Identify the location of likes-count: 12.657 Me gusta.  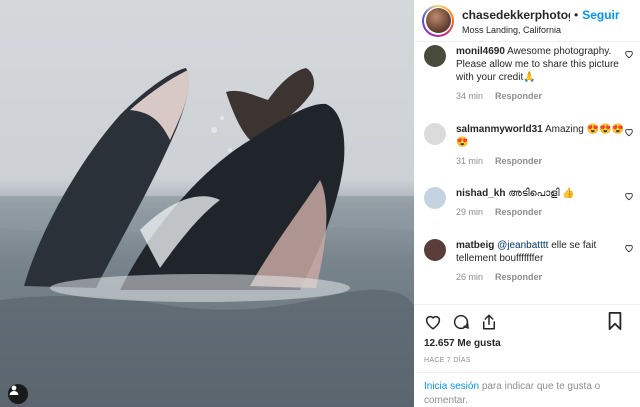
(462, 343).